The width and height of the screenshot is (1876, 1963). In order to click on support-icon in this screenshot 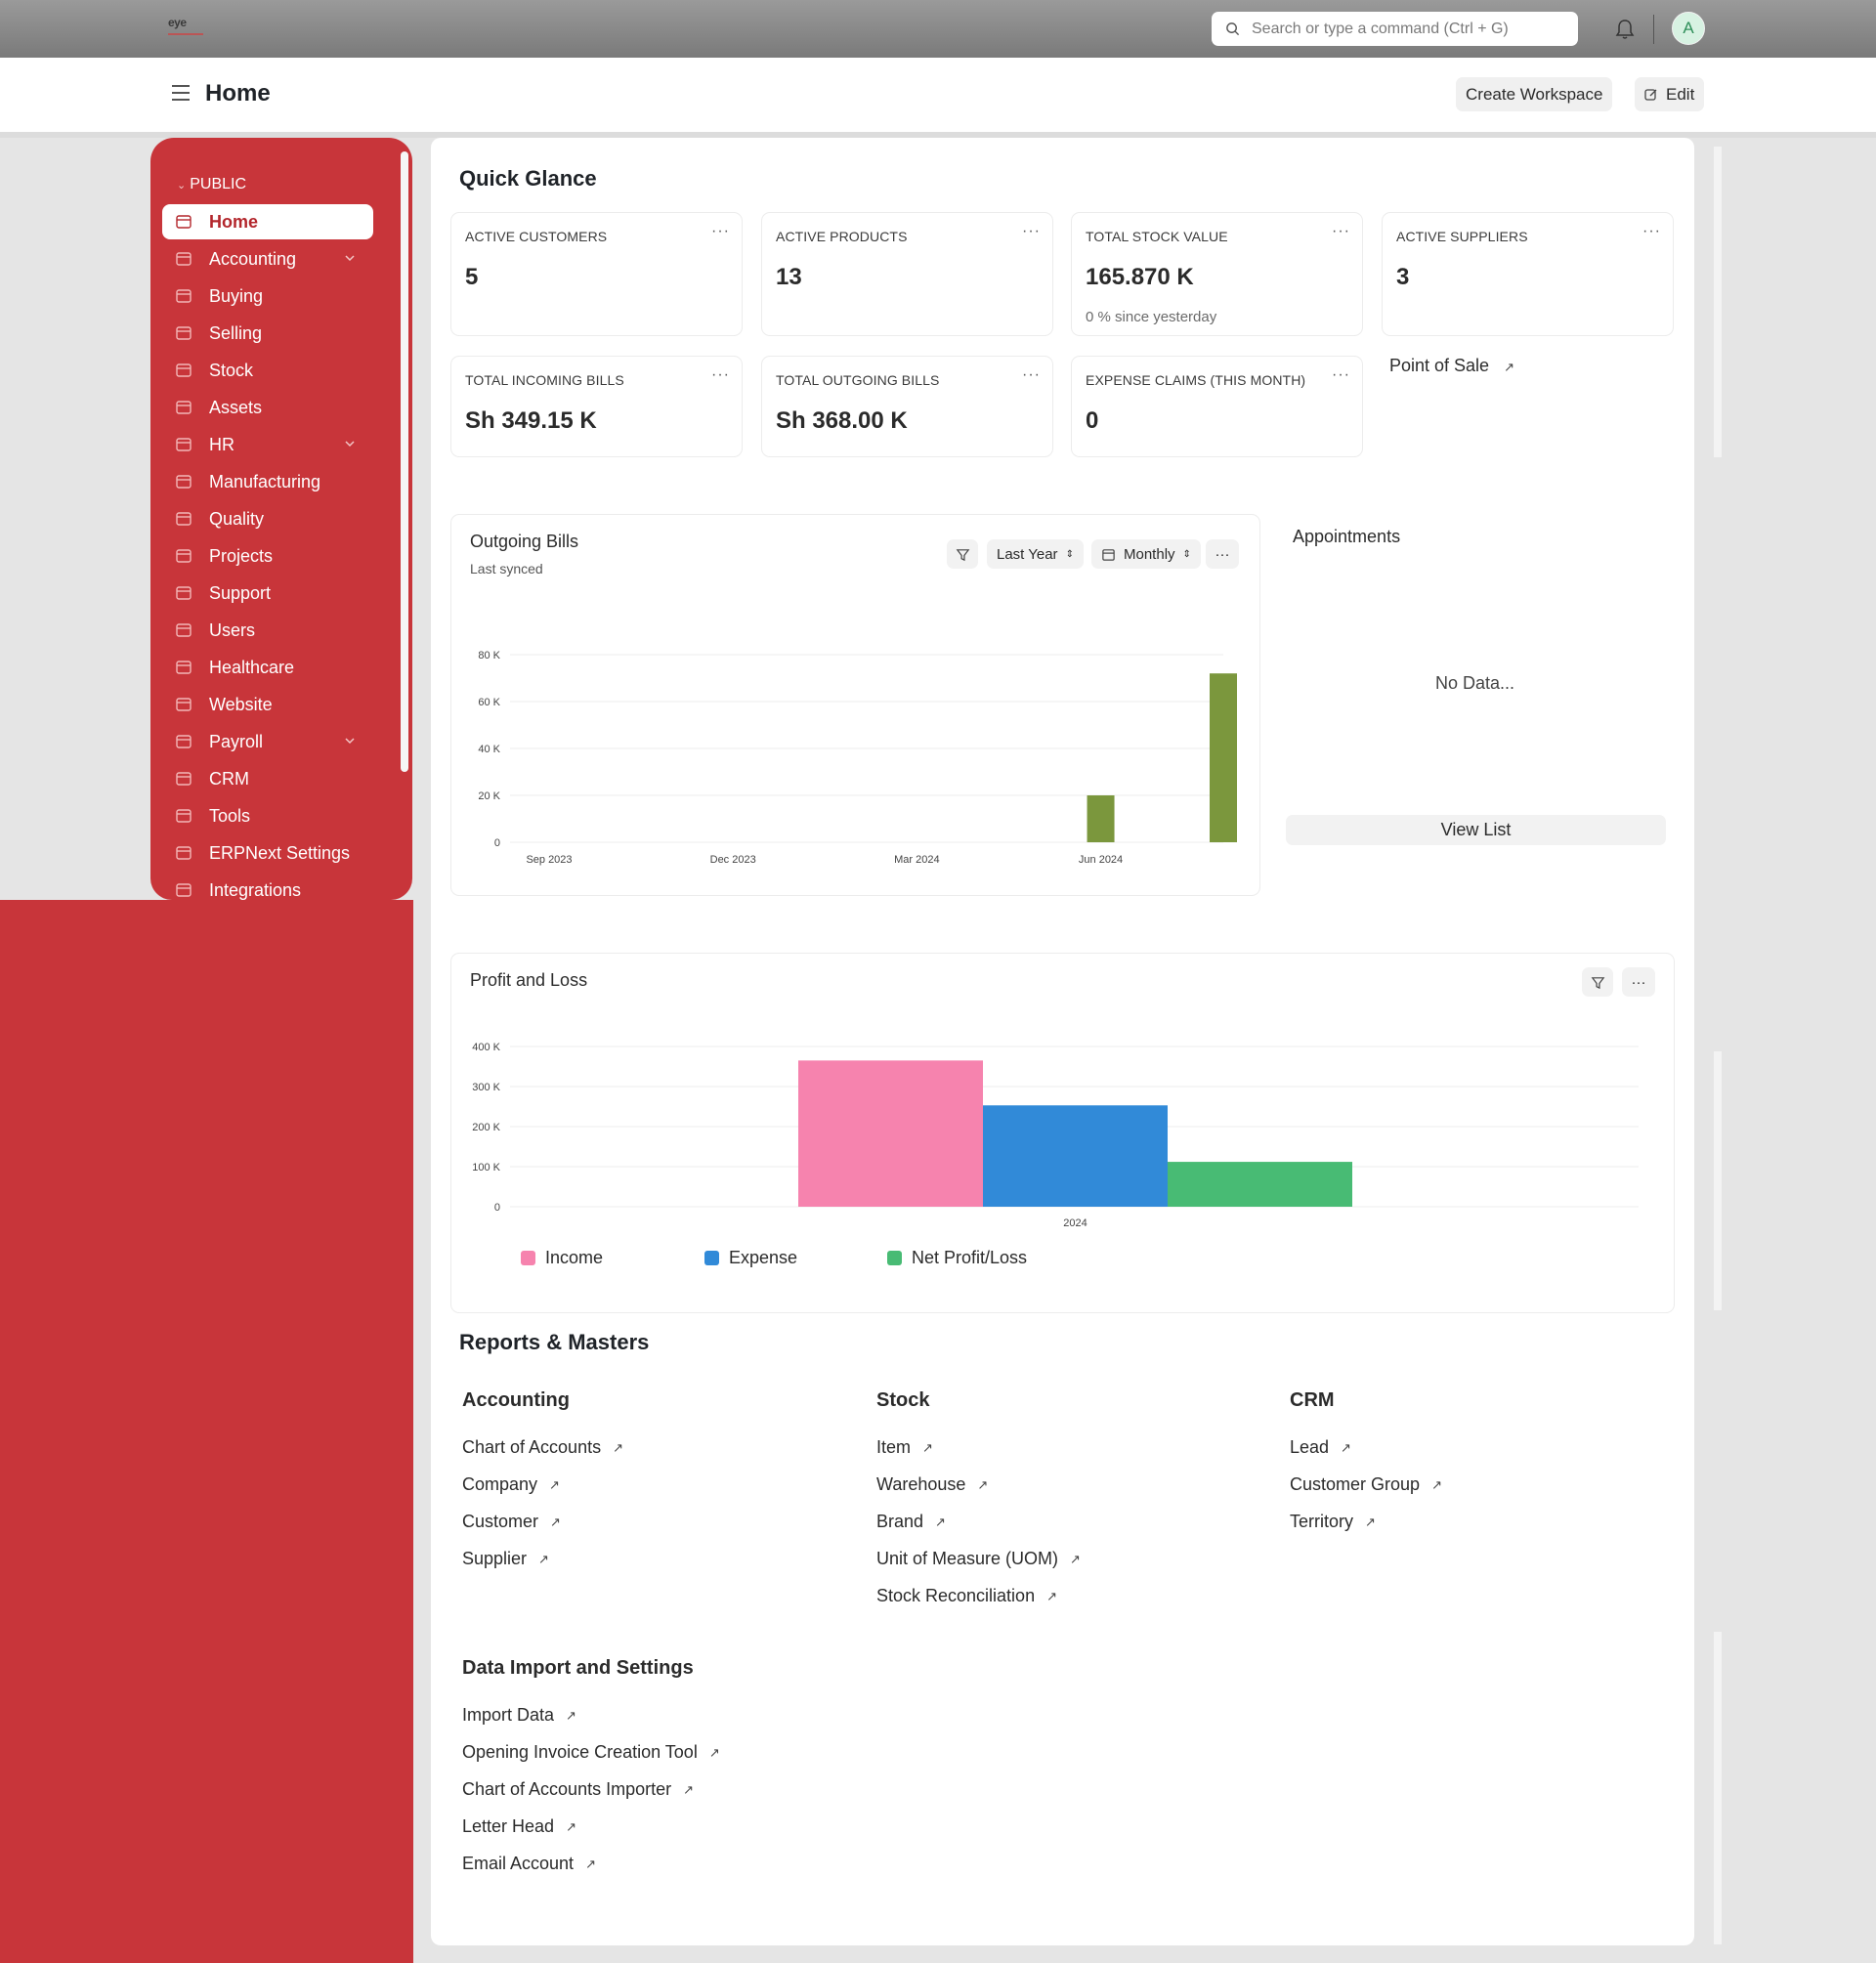, I will do `click(183, 593)`.